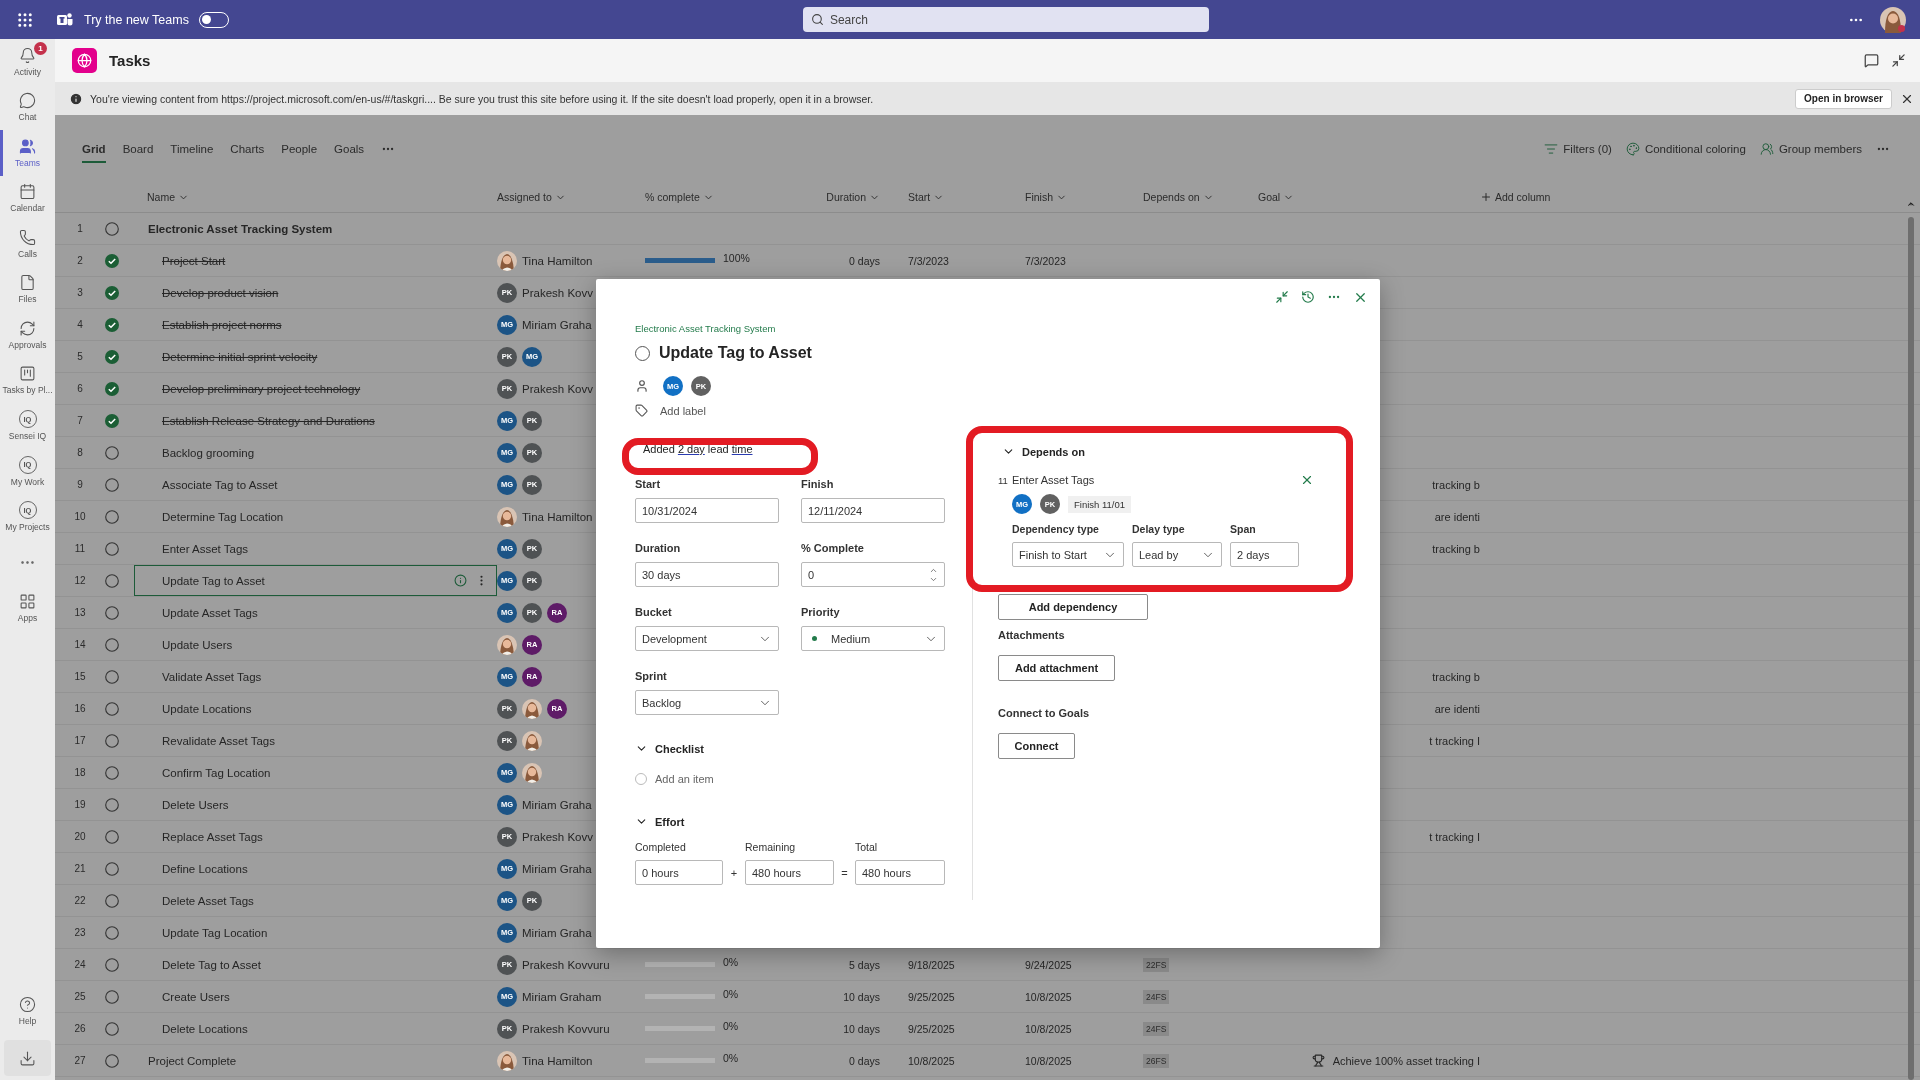  Describe the element at coordinates (27, 608) in the screenshot. I see `nav-item: Apps` at that location.